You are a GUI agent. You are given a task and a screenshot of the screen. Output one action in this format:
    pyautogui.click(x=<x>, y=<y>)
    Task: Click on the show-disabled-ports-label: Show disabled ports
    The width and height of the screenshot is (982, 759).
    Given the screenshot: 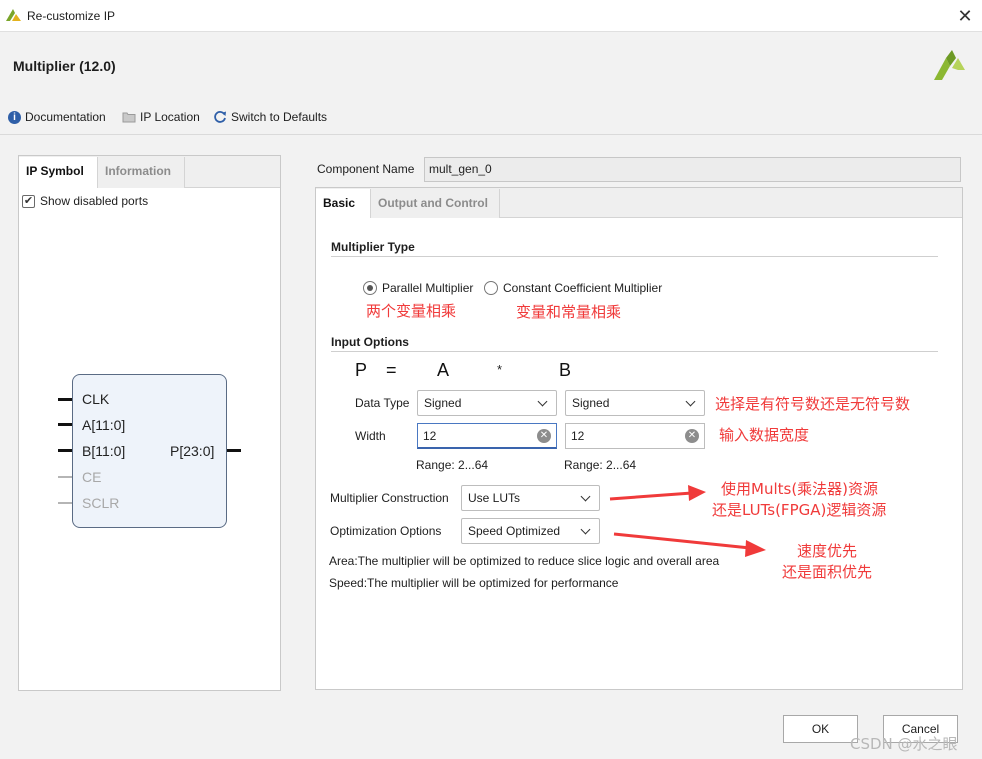 What is the action you would take?
    pyautogui.click(x=94, y=201)
    